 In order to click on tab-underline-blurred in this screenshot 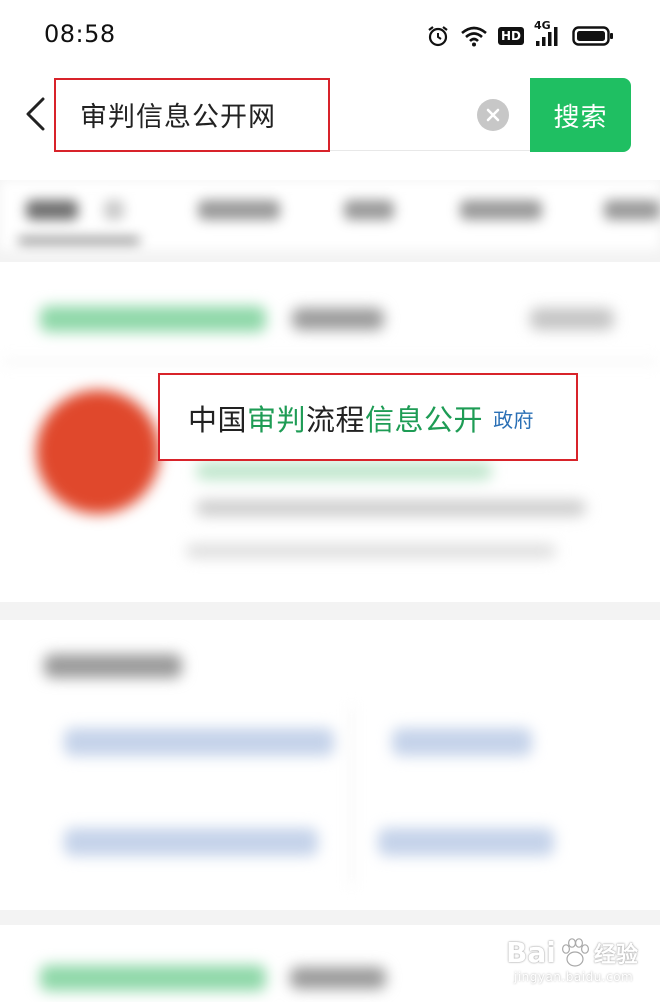, I will do `click(79, 240)`.